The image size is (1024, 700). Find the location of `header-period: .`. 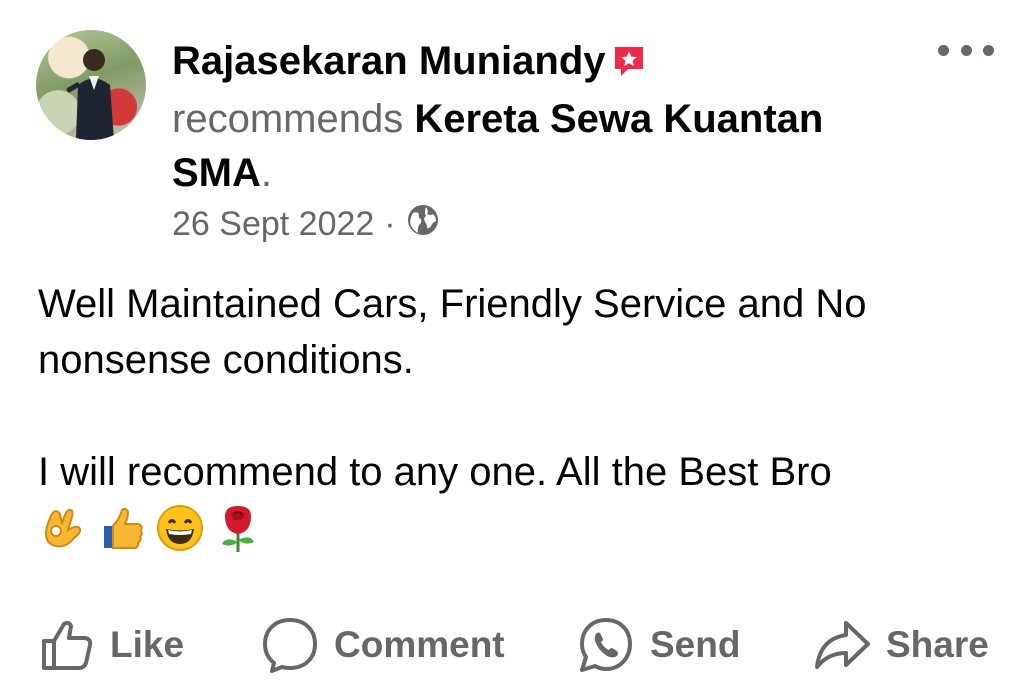

header-period: . is located at coordinates (266, 173).